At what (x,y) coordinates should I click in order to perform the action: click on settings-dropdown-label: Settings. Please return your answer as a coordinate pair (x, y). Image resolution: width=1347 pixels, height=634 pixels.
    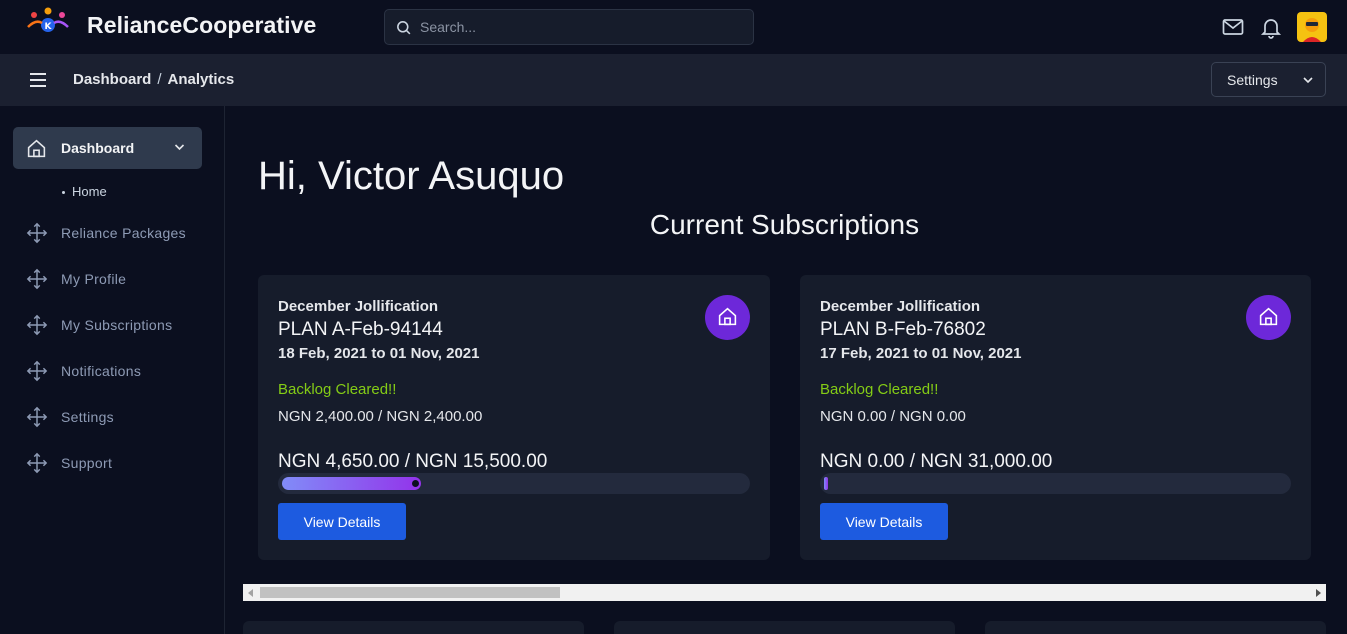
    Looking at the image, I should click on (1252, 79).